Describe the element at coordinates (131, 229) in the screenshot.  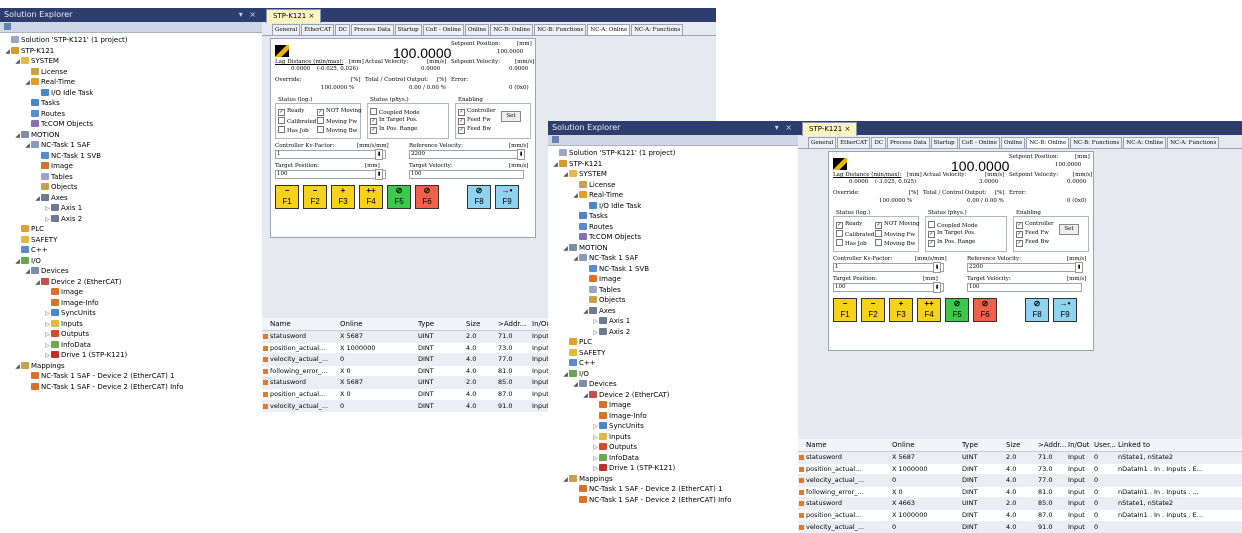
I see `tree-item: PLC` at that location.